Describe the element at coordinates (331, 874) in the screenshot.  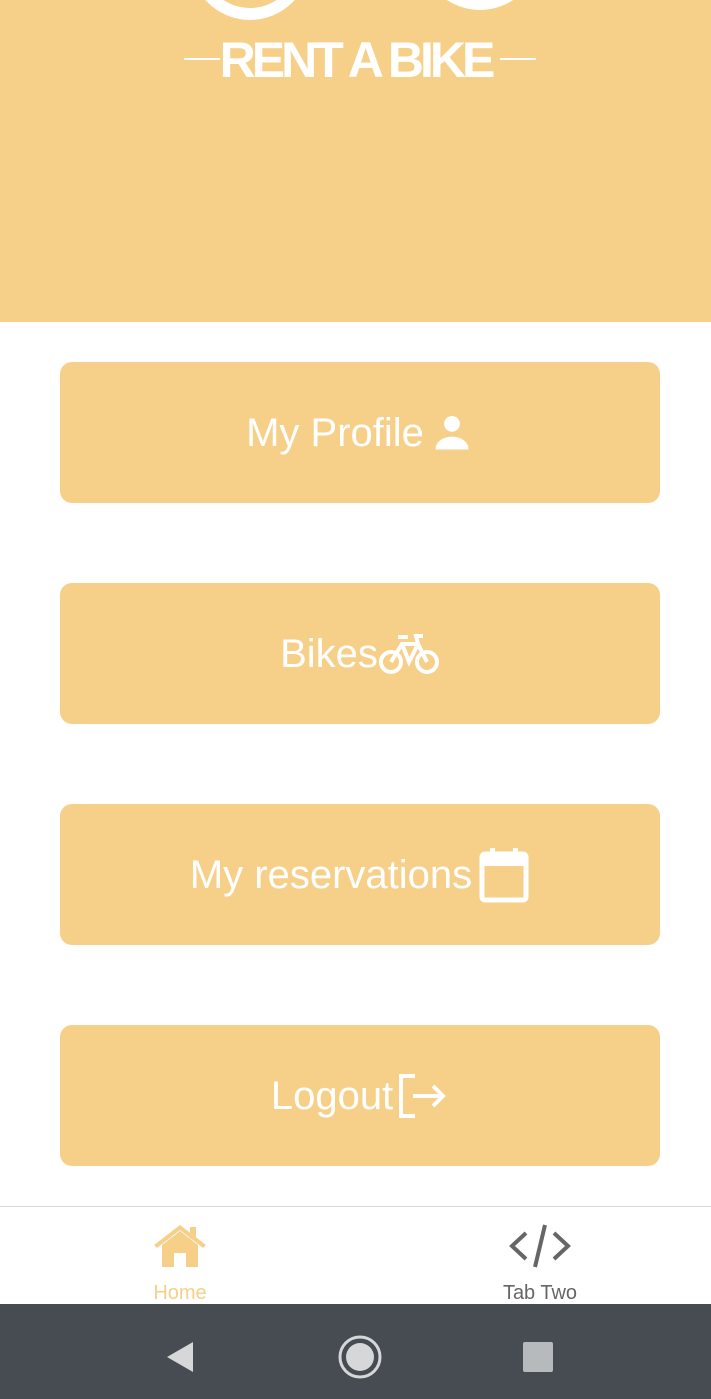
I see `my-reservations-label: My reservations` at that location.